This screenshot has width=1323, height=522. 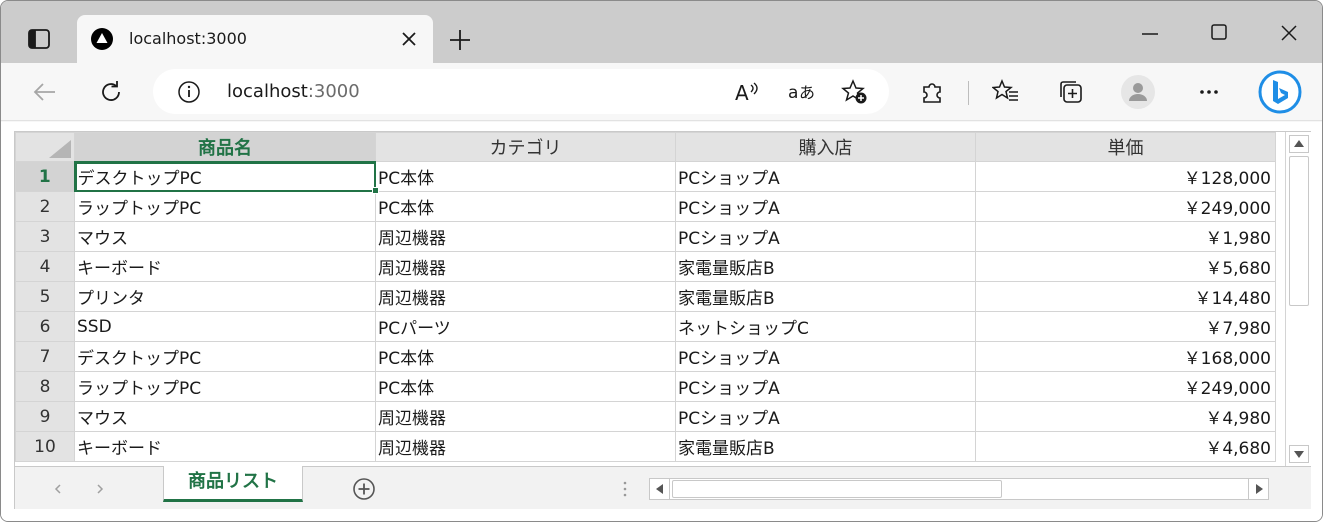 I want to click on grid-cell: ￥4,680, so click(x=1125, y=446).